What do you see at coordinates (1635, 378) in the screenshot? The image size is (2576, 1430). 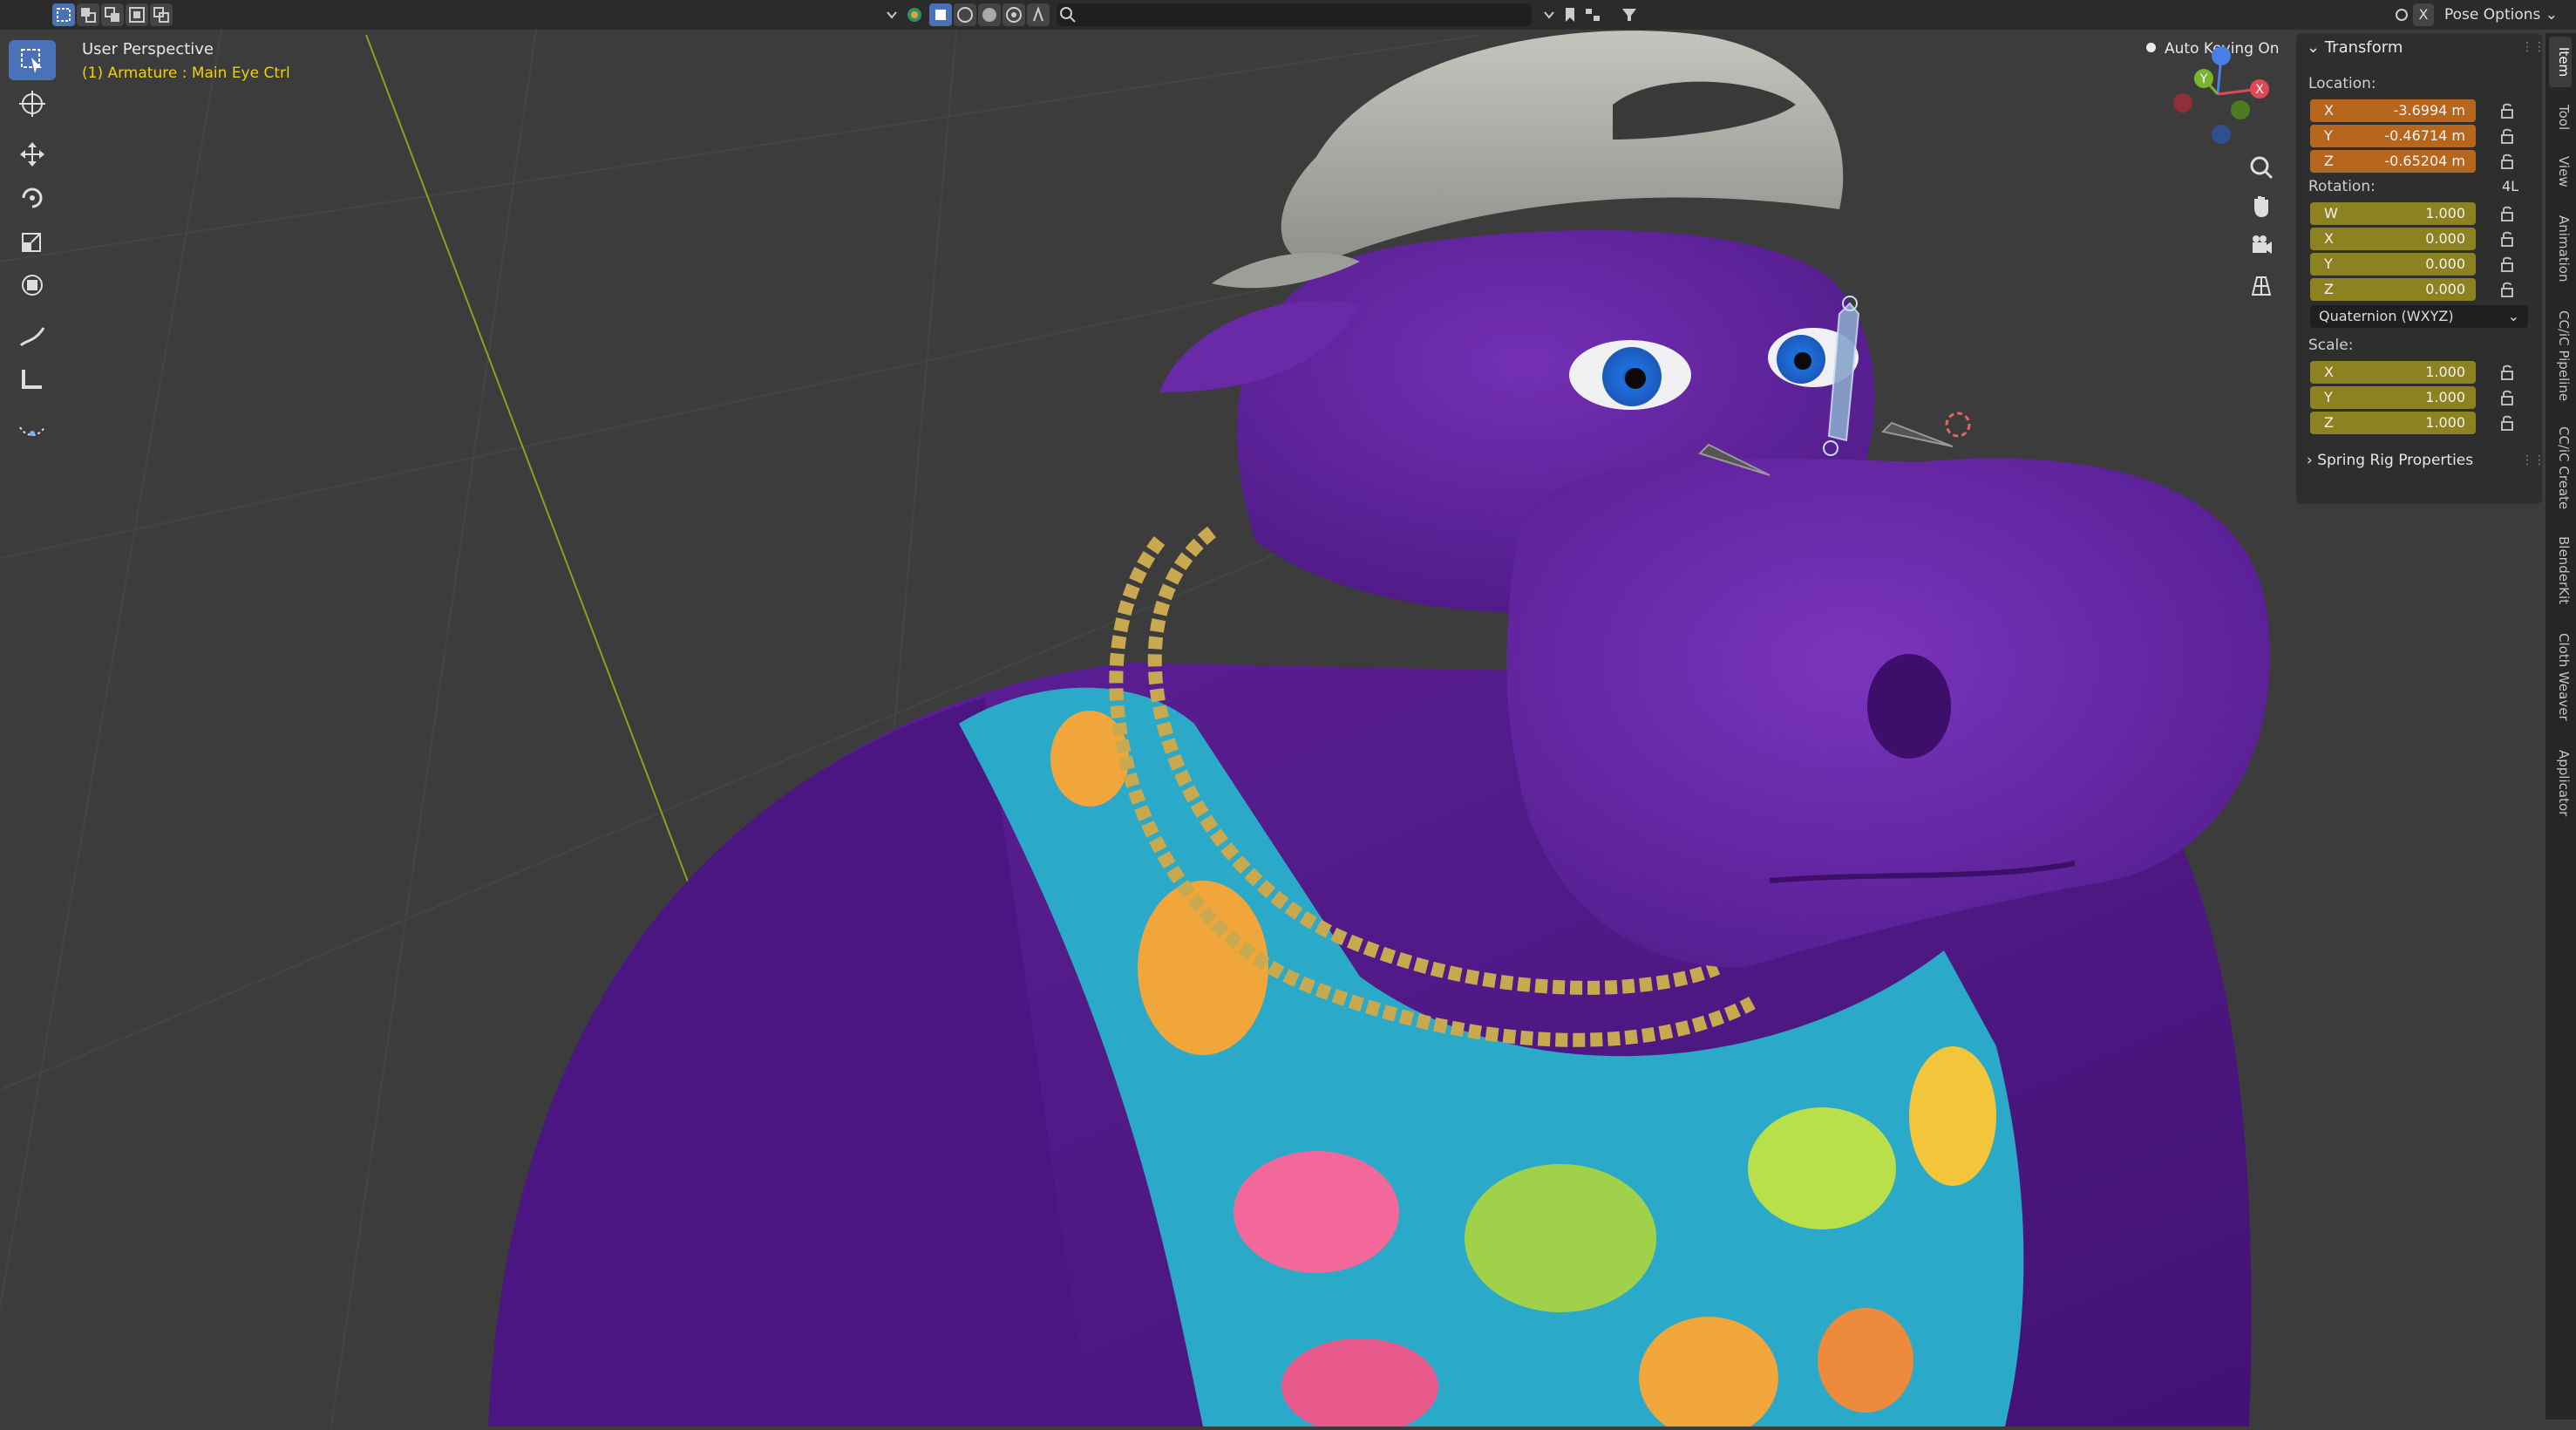 I see `eye-pupil-left` at bounding box center [1635, 378].